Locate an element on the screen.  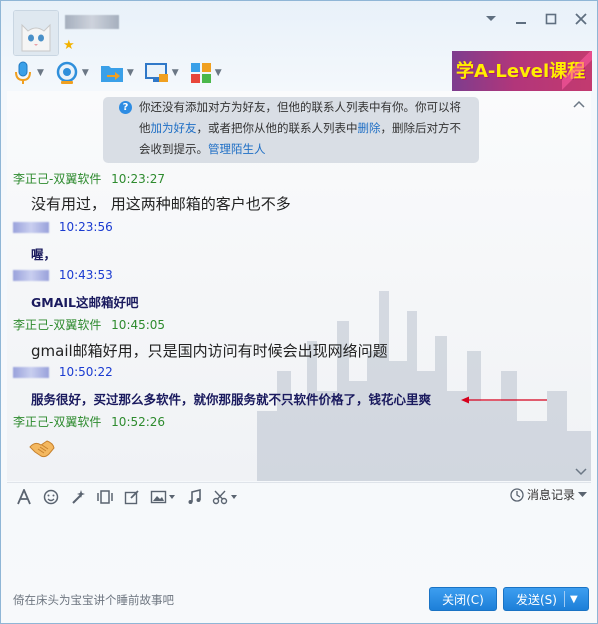
manage-strangers-link: 管理陌生人 is located at coordinates (237, 149).